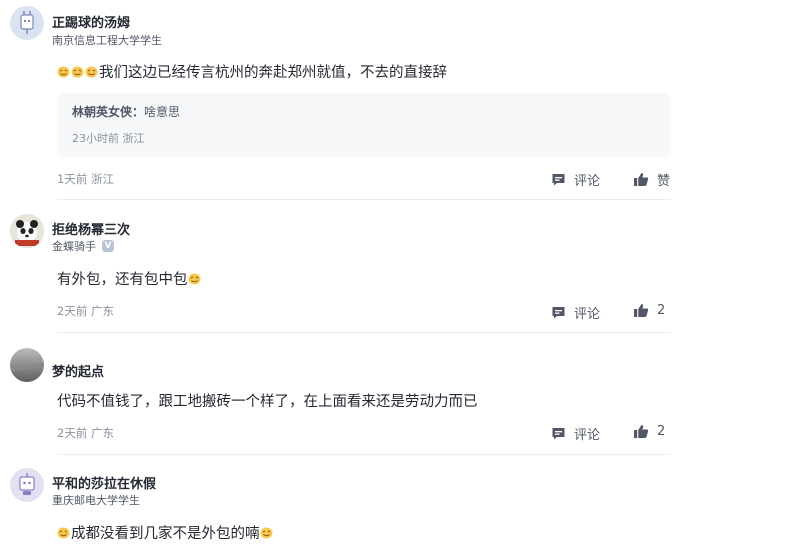 The height and width of the screenshot is (554, 788). What do you see at coordinates (107, 40) in the screenshot?
I see `user-affiliation: 南京信息工程大学学生` at bounding box center [107, 40].